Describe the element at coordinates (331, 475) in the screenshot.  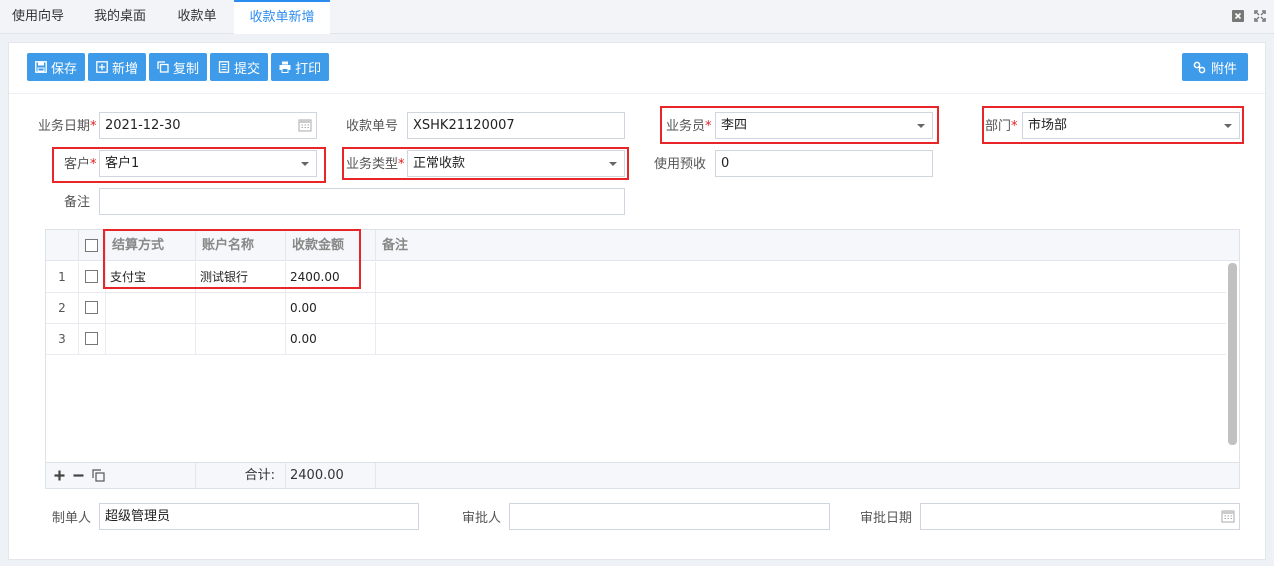
I see `total-value: 2400.00` at that location.